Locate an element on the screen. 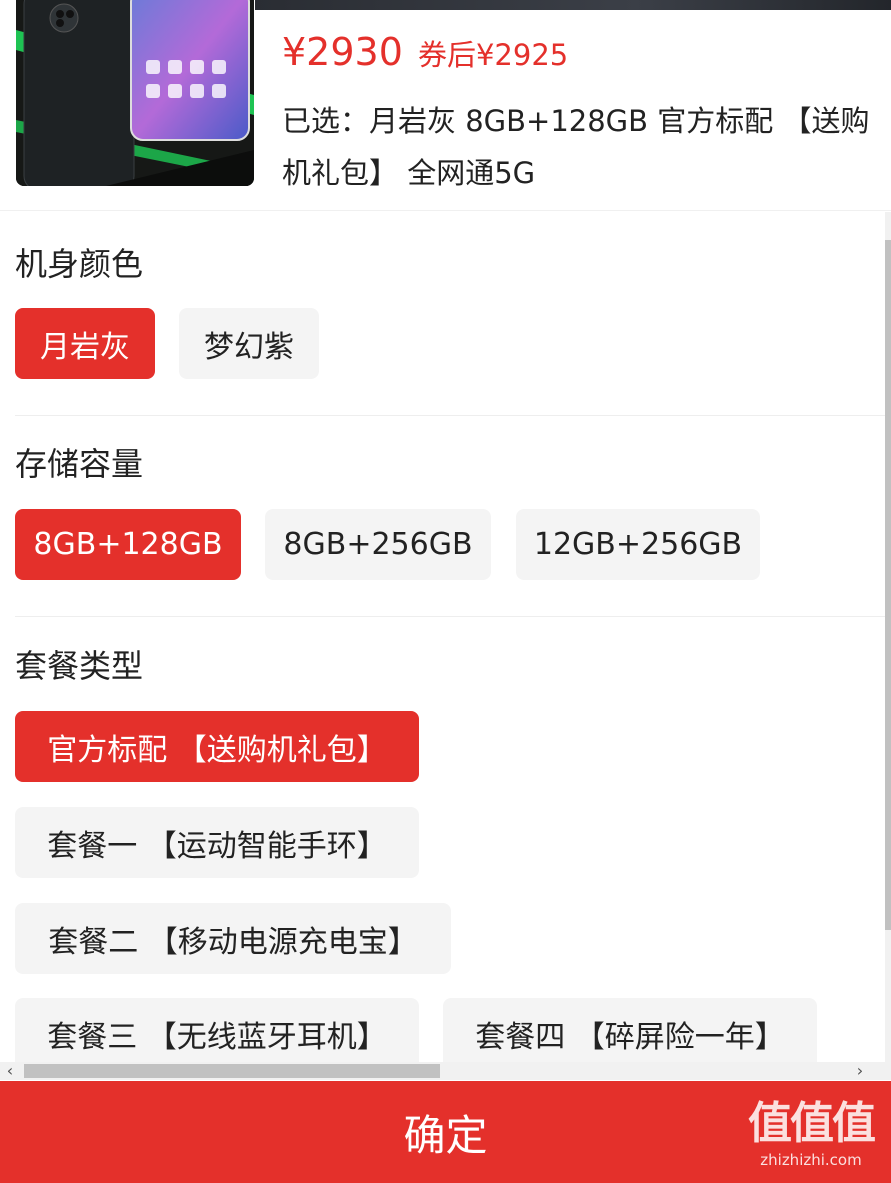 The width and height of the screenshot is (891, 1183). scroll-left-icon: ‹ is located at coordinates (10, 1071).